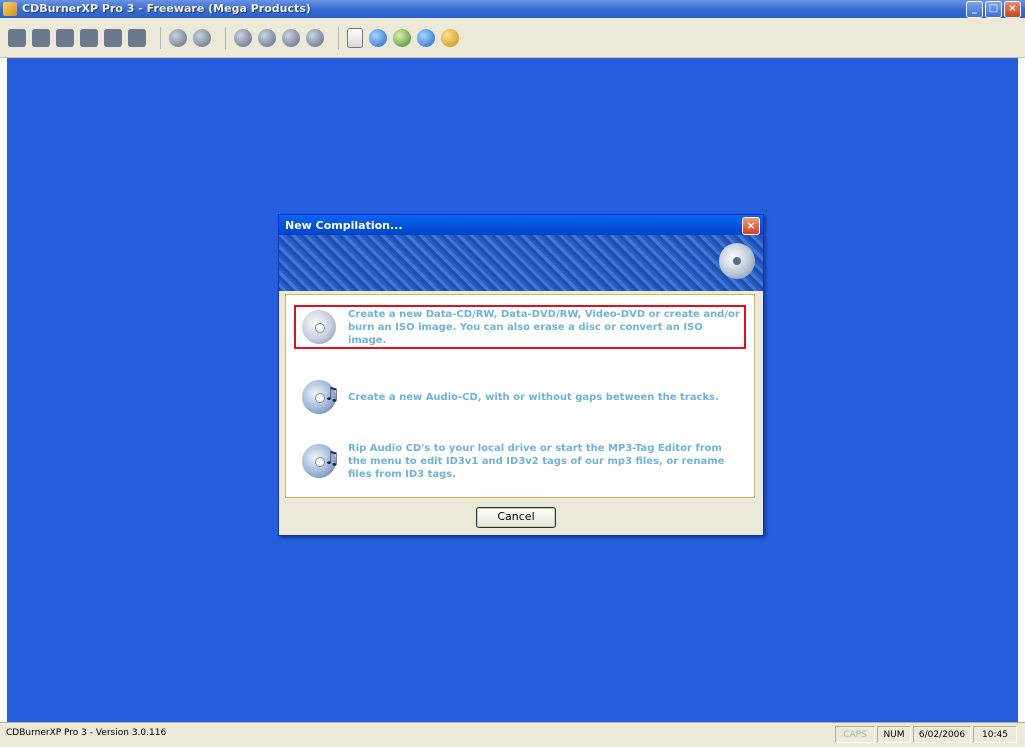  Describe the element at coordinates (942, 734) in the screenshot. I see `date-display: 6/02/2006` at that location.